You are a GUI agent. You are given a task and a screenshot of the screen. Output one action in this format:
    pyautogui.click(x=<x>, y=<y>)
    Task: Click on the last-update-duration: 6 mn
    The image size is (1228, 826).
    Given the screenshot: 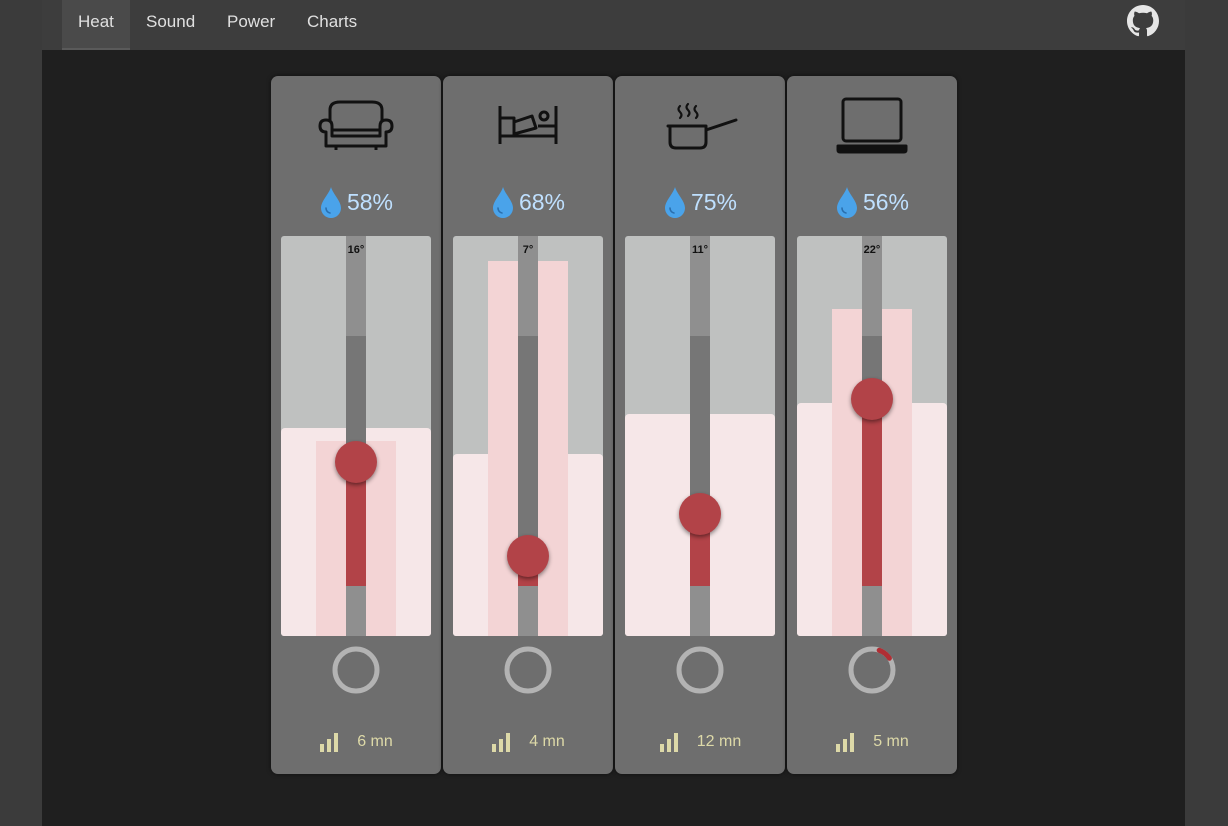 What is the action you would take?
    pyautogui.click(x=375, y=741)
    